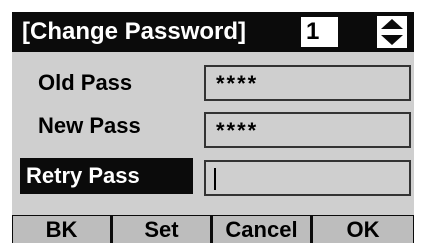  Describe the element at coordinates (134, 31) in the screenshot. I see `screen-title: [Change Password]` at that location.